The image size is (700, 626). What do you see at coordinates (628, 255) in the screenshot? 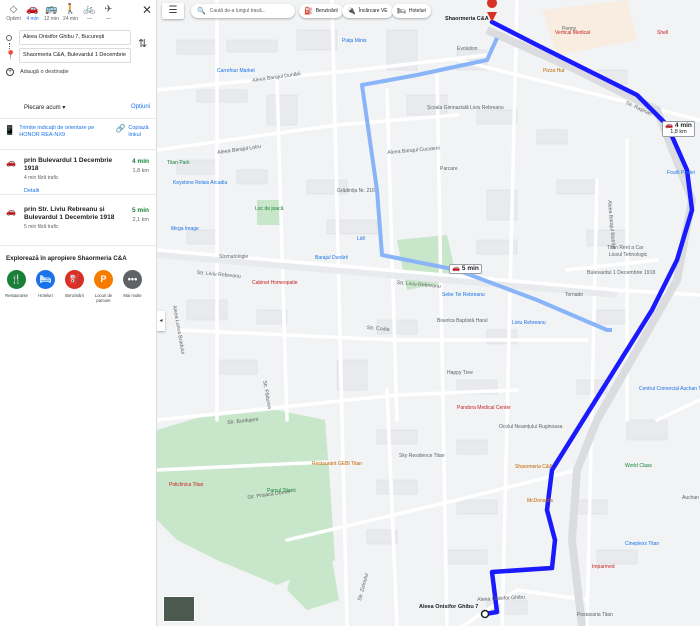
I see `poi-label: Liceul Tehnologic` at bounding box center [628, 255].